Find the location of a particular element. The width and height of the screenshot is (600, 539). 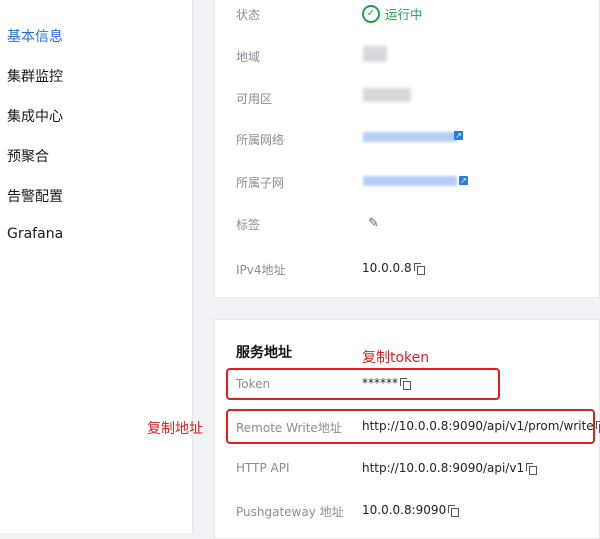

http-api-text: http://10.0.0.8:9090/api/v1 is located at coordinates (443, 468).